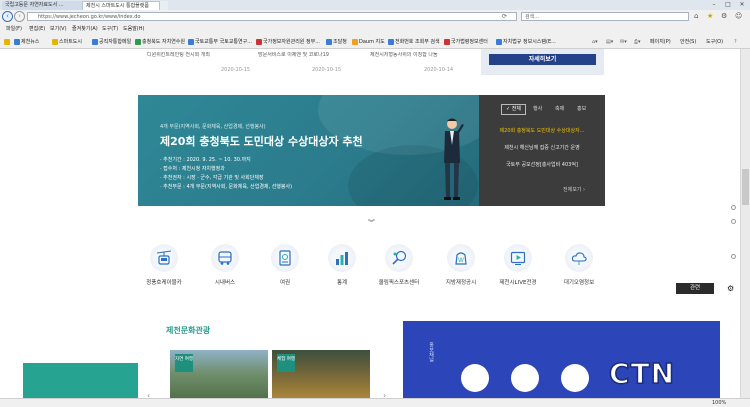 The image size is (750, 407). I want to click on bus-icon, so click(225, 258).